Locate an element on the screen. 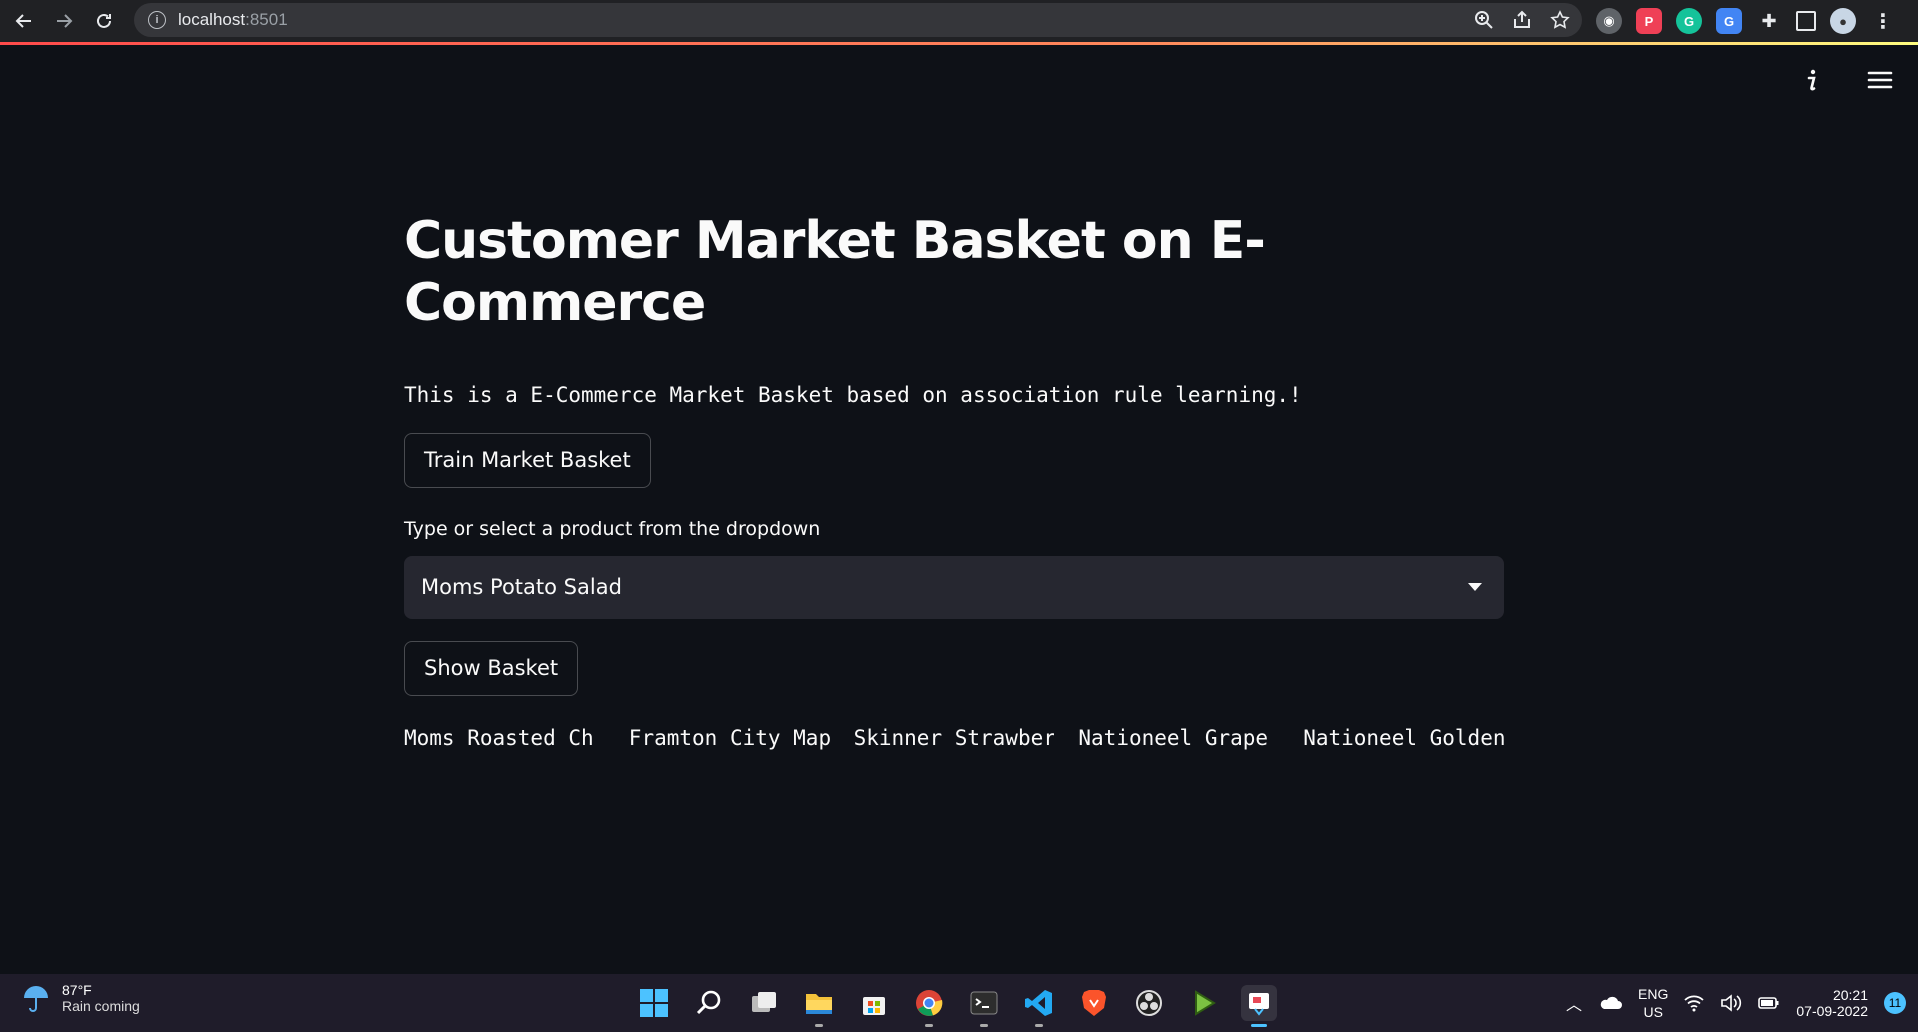 The height and width of the screenshot is (1032, 1918). arrow-right-icon is located at coordinates (65, 21).